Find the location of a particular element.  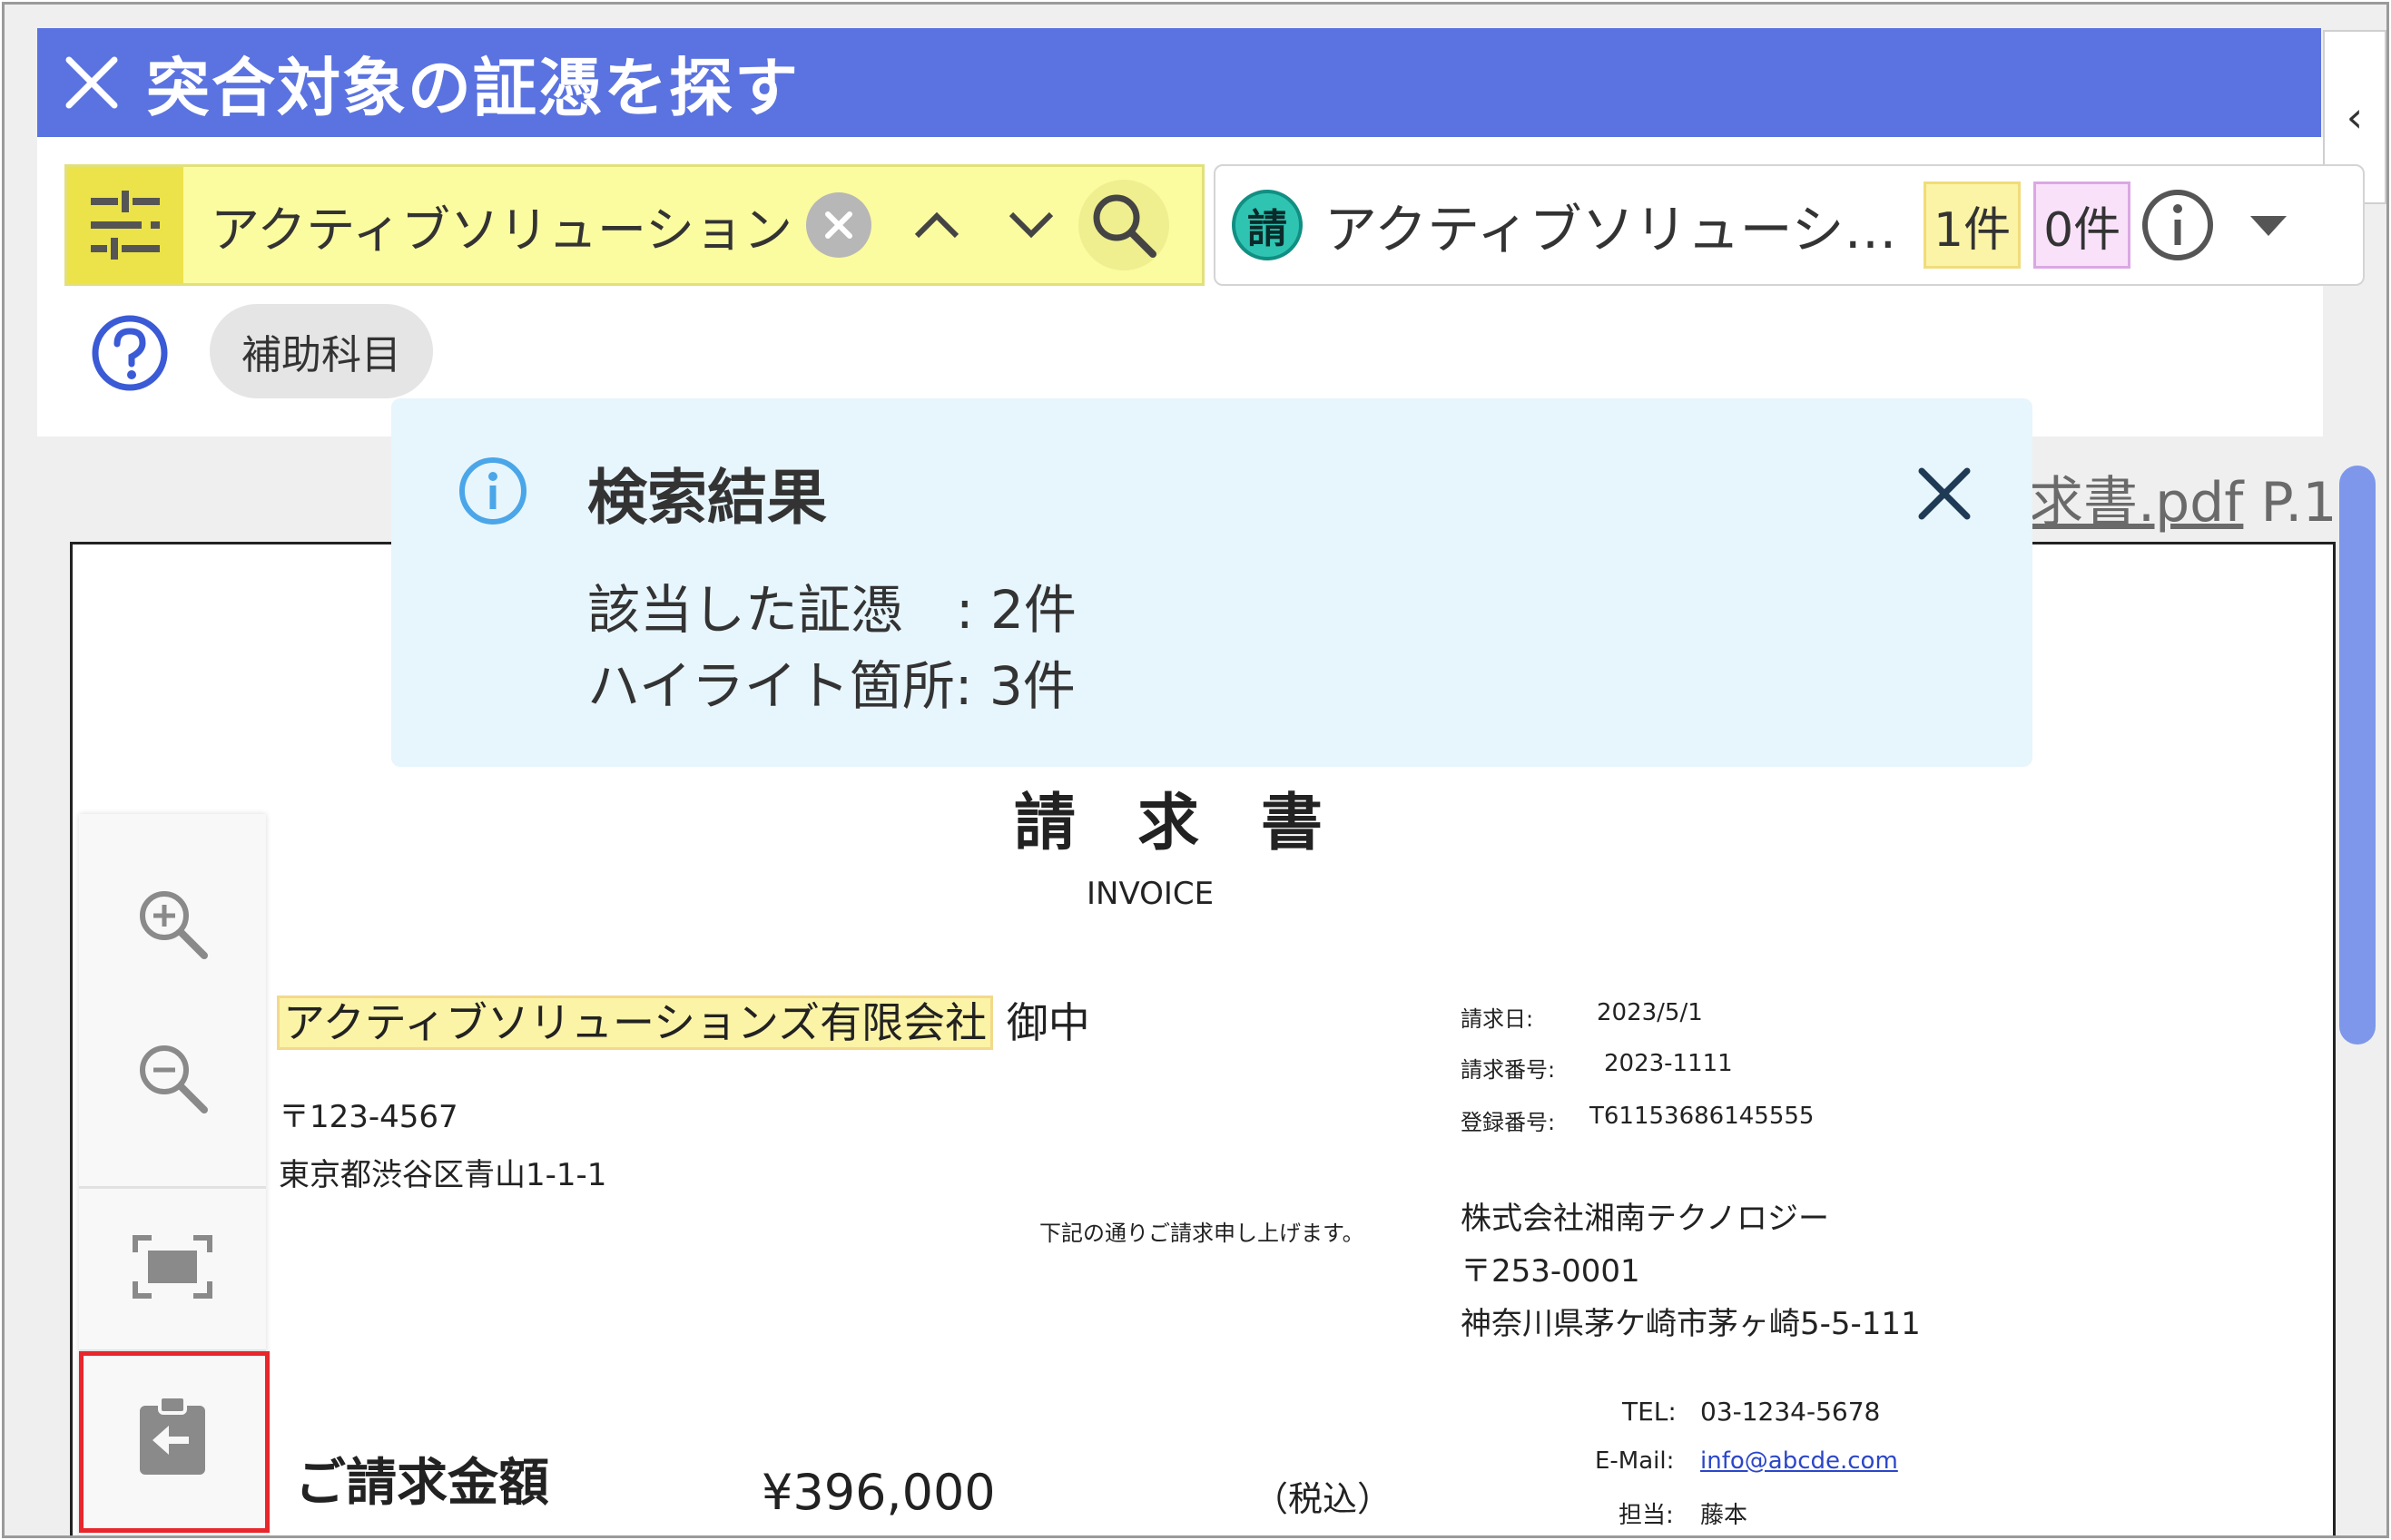

clear-icon is located at coordinates (839, 225).